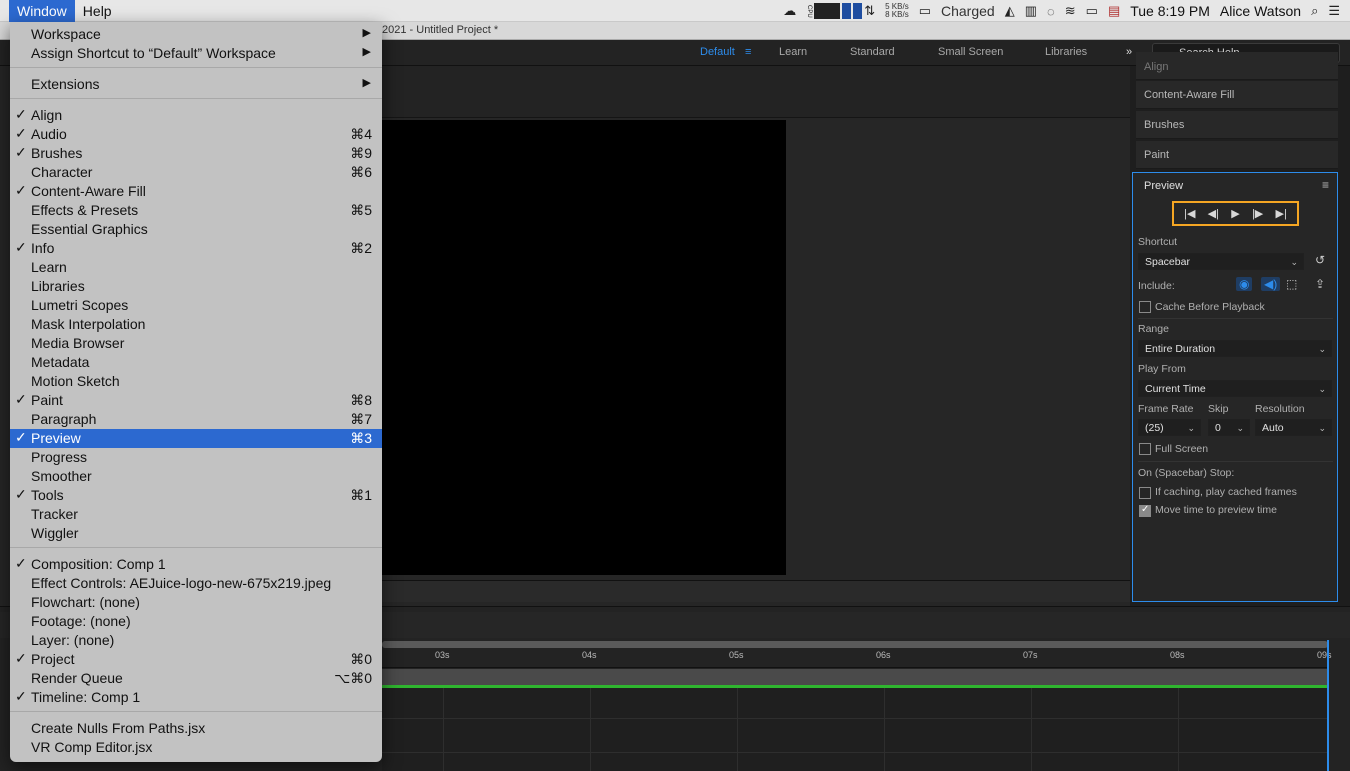 This screenshot has width=1350, height=771. I want to click on menu-item-effects-presets: Effects & Presets ⌘5, so click(196, 210).